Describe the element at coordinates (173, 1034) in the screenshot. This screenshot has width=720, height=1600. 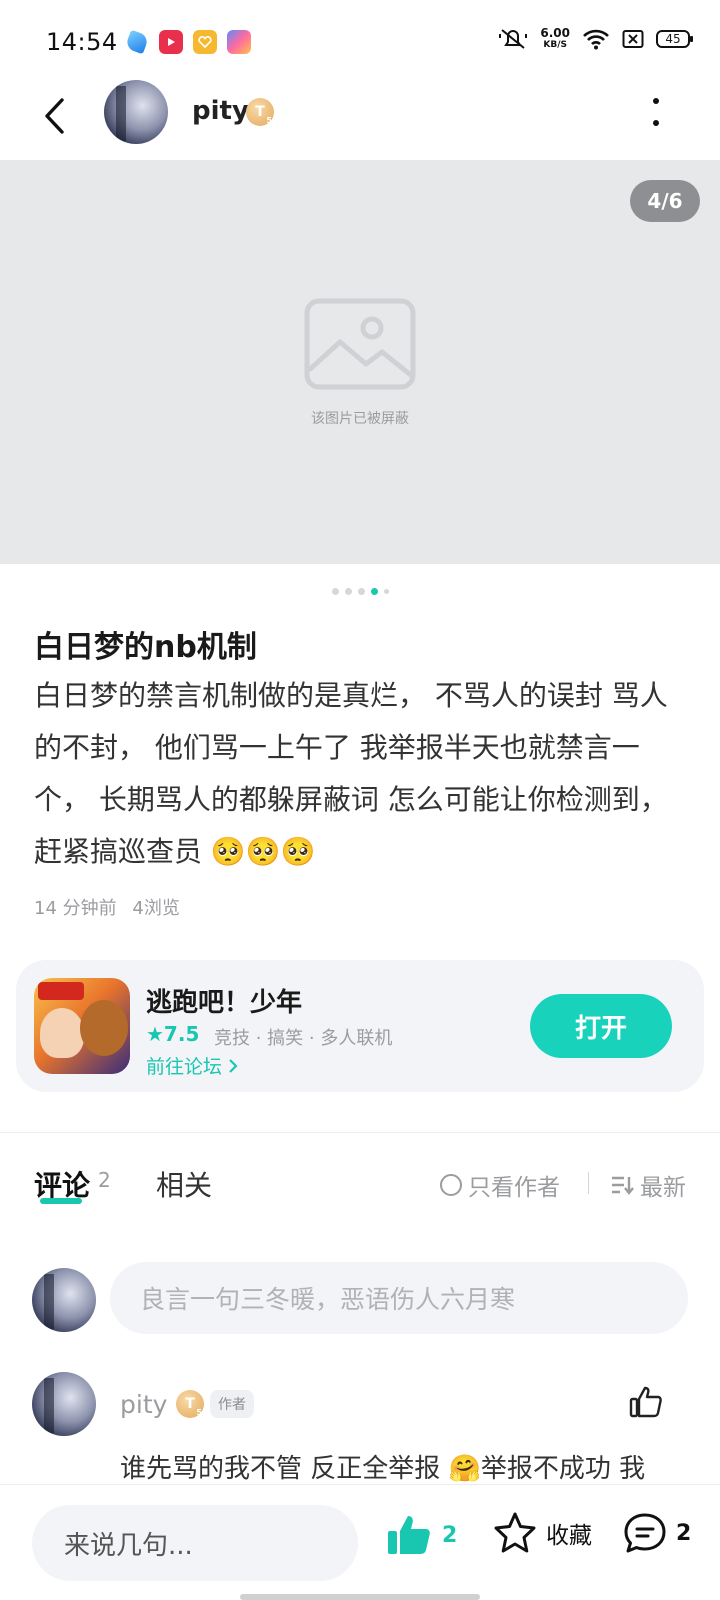
I see `game-rating: ★7.5` at that location.